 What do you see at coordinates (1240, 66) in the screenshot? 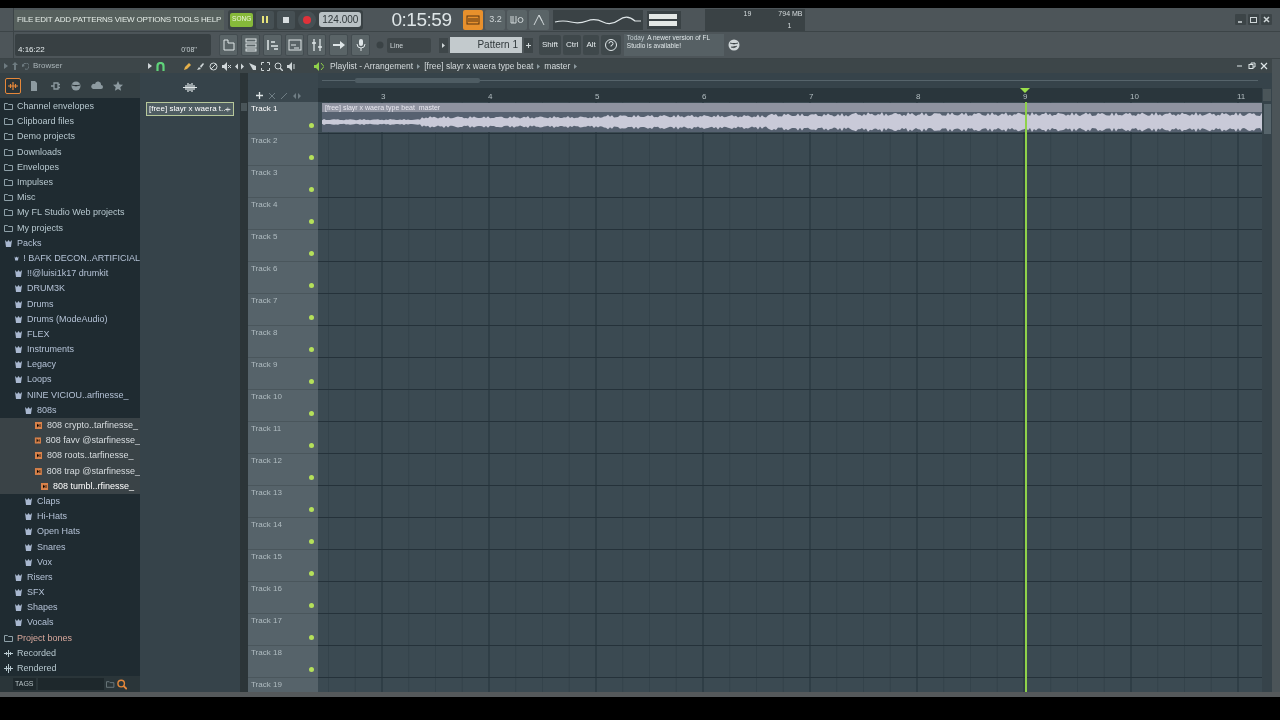
I see `minimize-icon` at bounding box center [1240, 66].